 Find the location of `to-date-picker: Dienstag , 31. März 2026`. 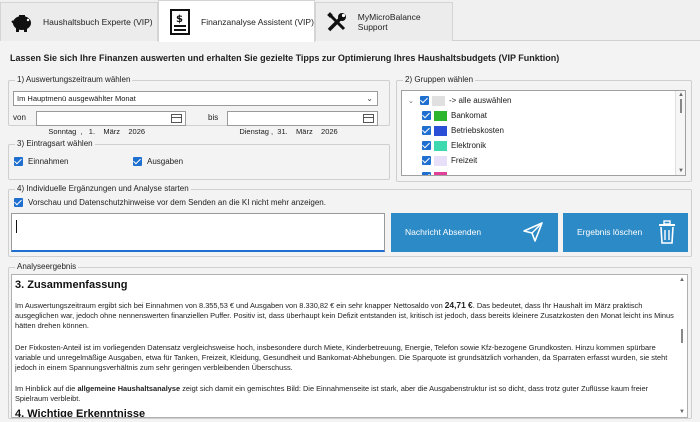

to-date-picker: Dienstag , 31. März 2026 is located at coordinates (302, 123).